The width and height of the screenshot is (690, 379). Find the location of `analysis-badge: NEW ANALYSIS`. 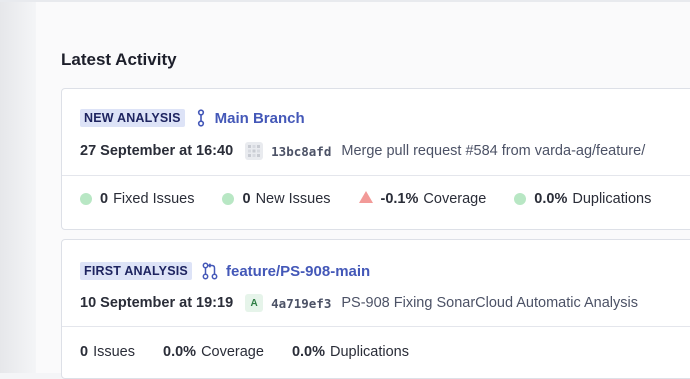

analysis-badge: NEW ANALYSIS is located at coordinates (132, 118).